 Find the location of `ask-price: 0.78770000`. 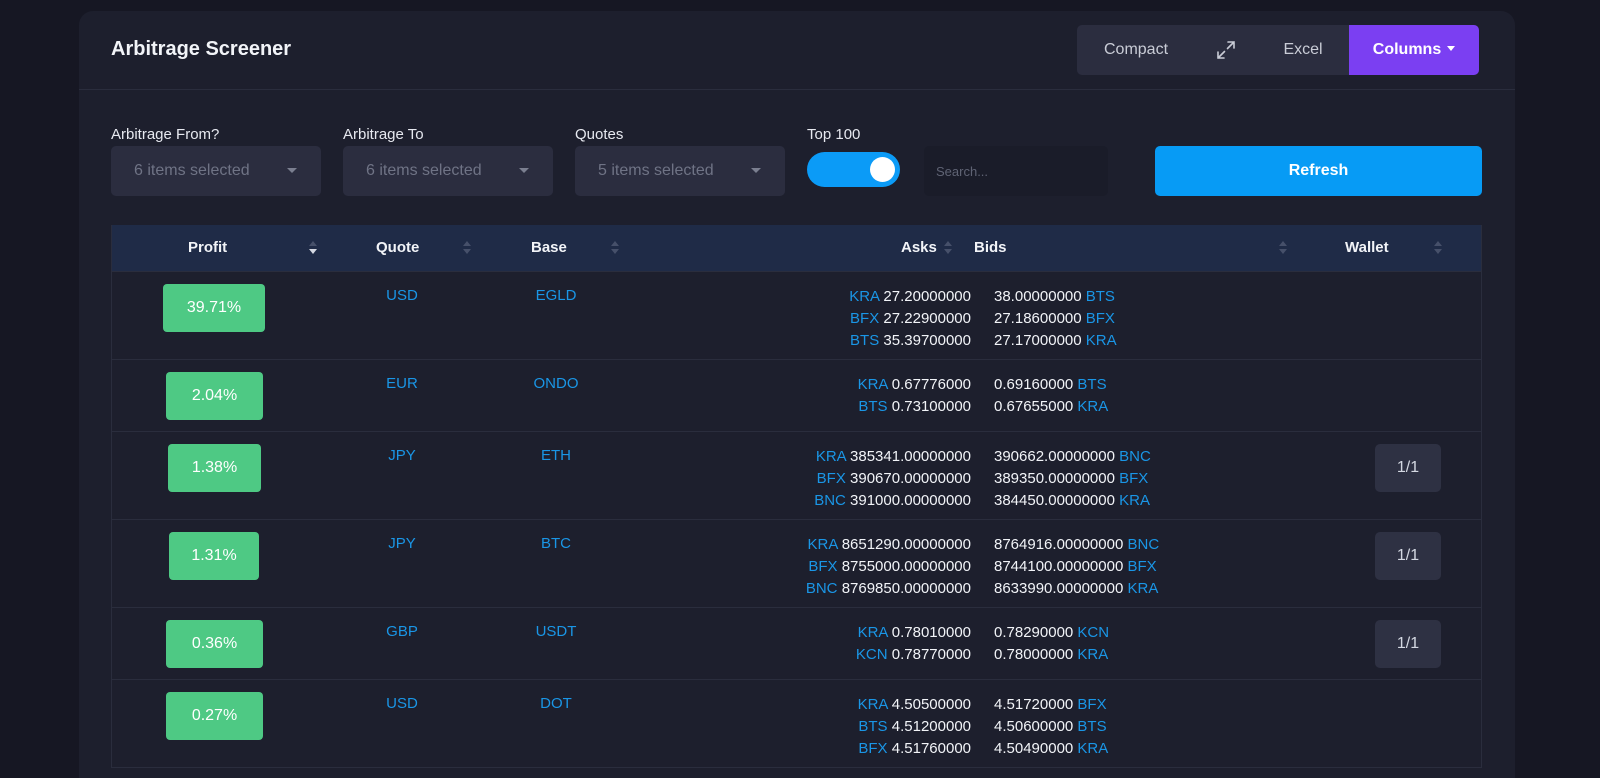

ask-price: 0.78770000 is located at coordinates (931, 654).